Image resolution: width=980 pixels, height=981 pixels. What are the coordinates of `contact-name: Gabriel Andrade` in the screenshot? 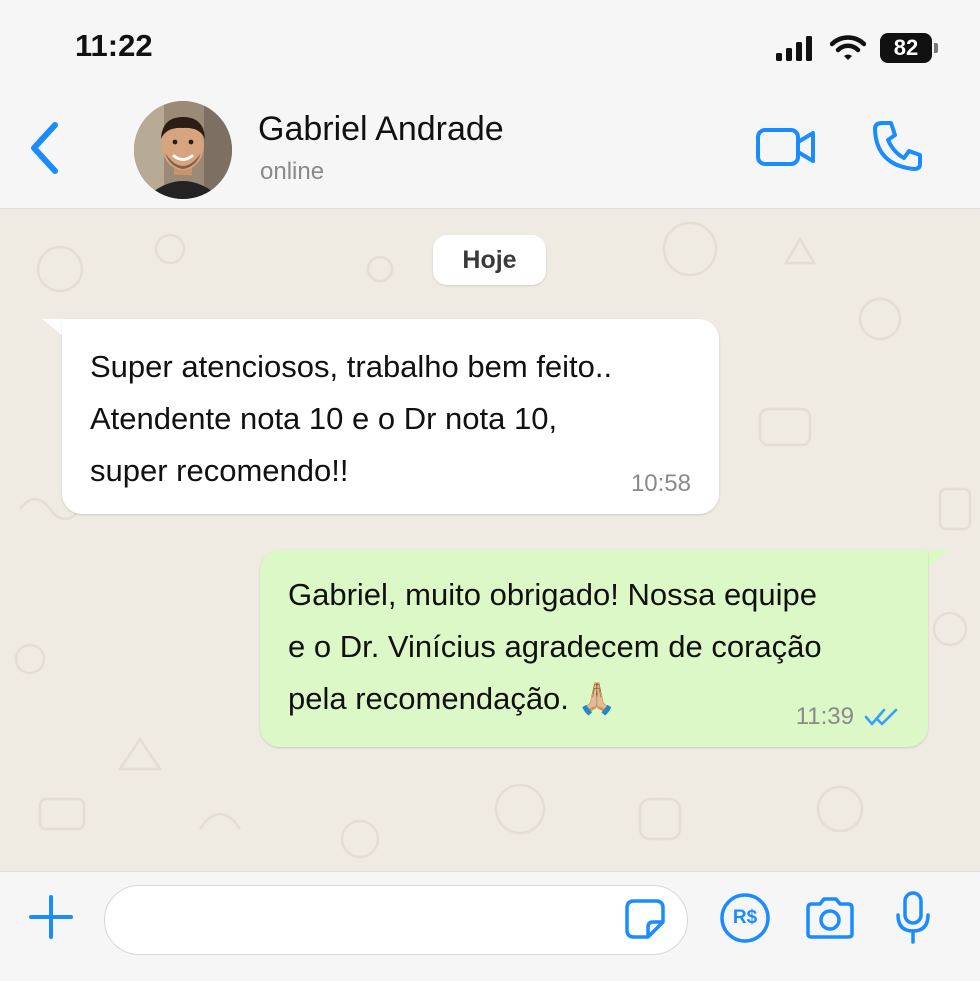 It's located at (381, 129).